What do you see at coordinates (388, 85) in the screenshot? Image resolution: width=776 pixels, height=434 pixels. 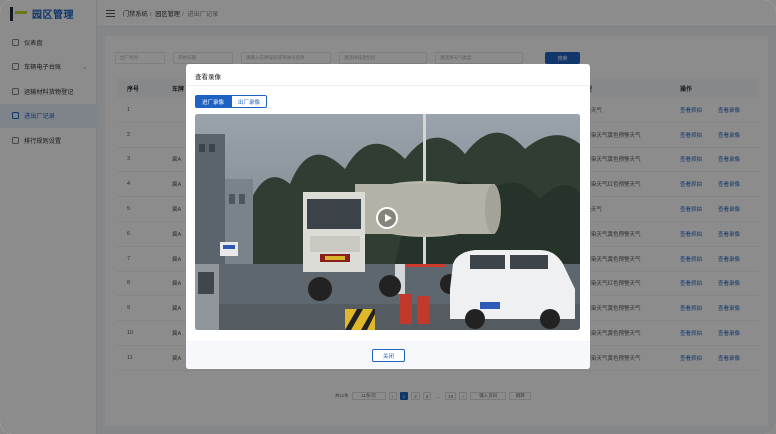 I see `divider` at bounding box center [388, 85].